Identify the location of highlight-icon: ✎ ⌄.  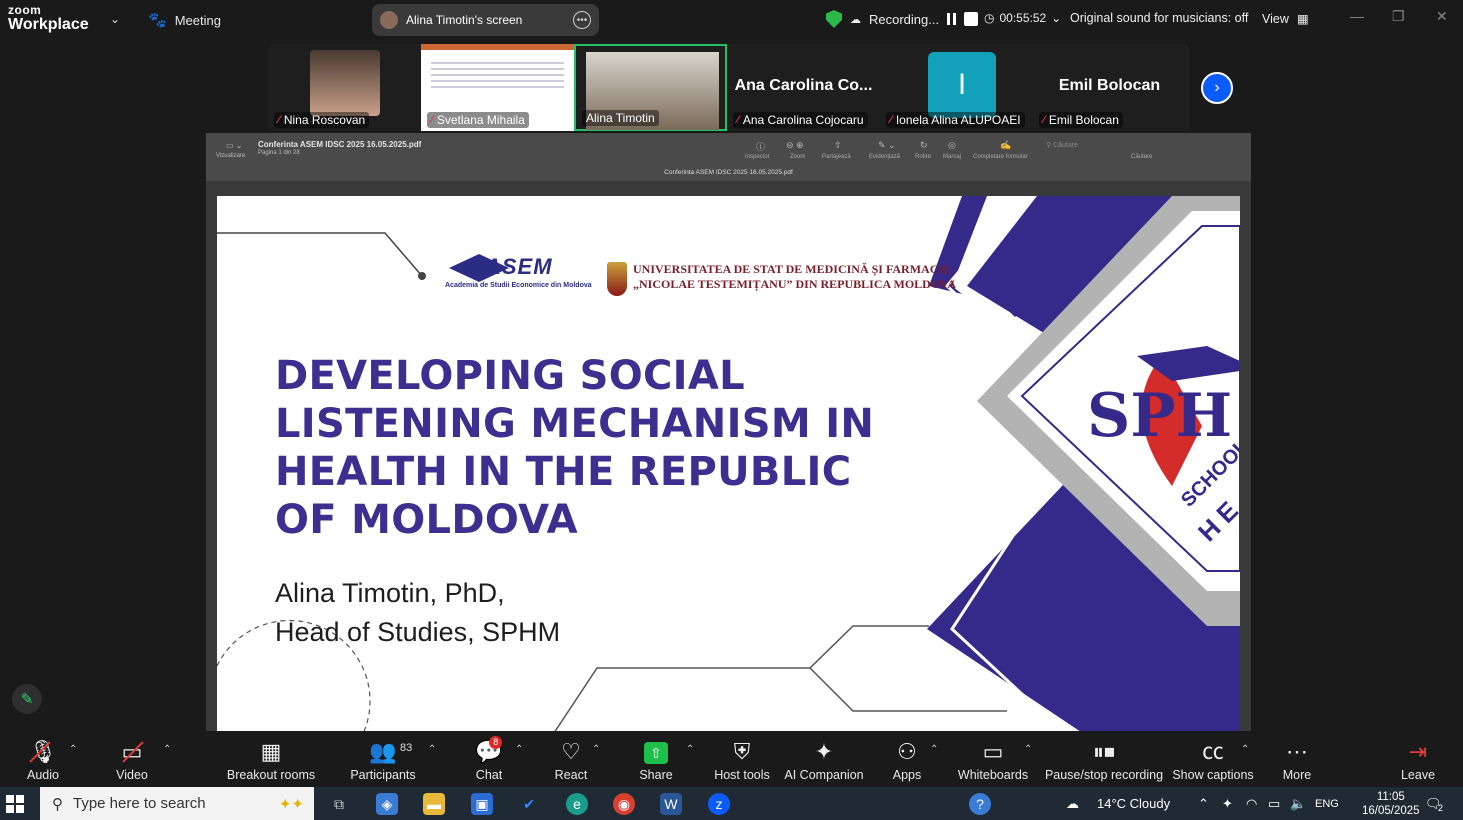
(887, 145).